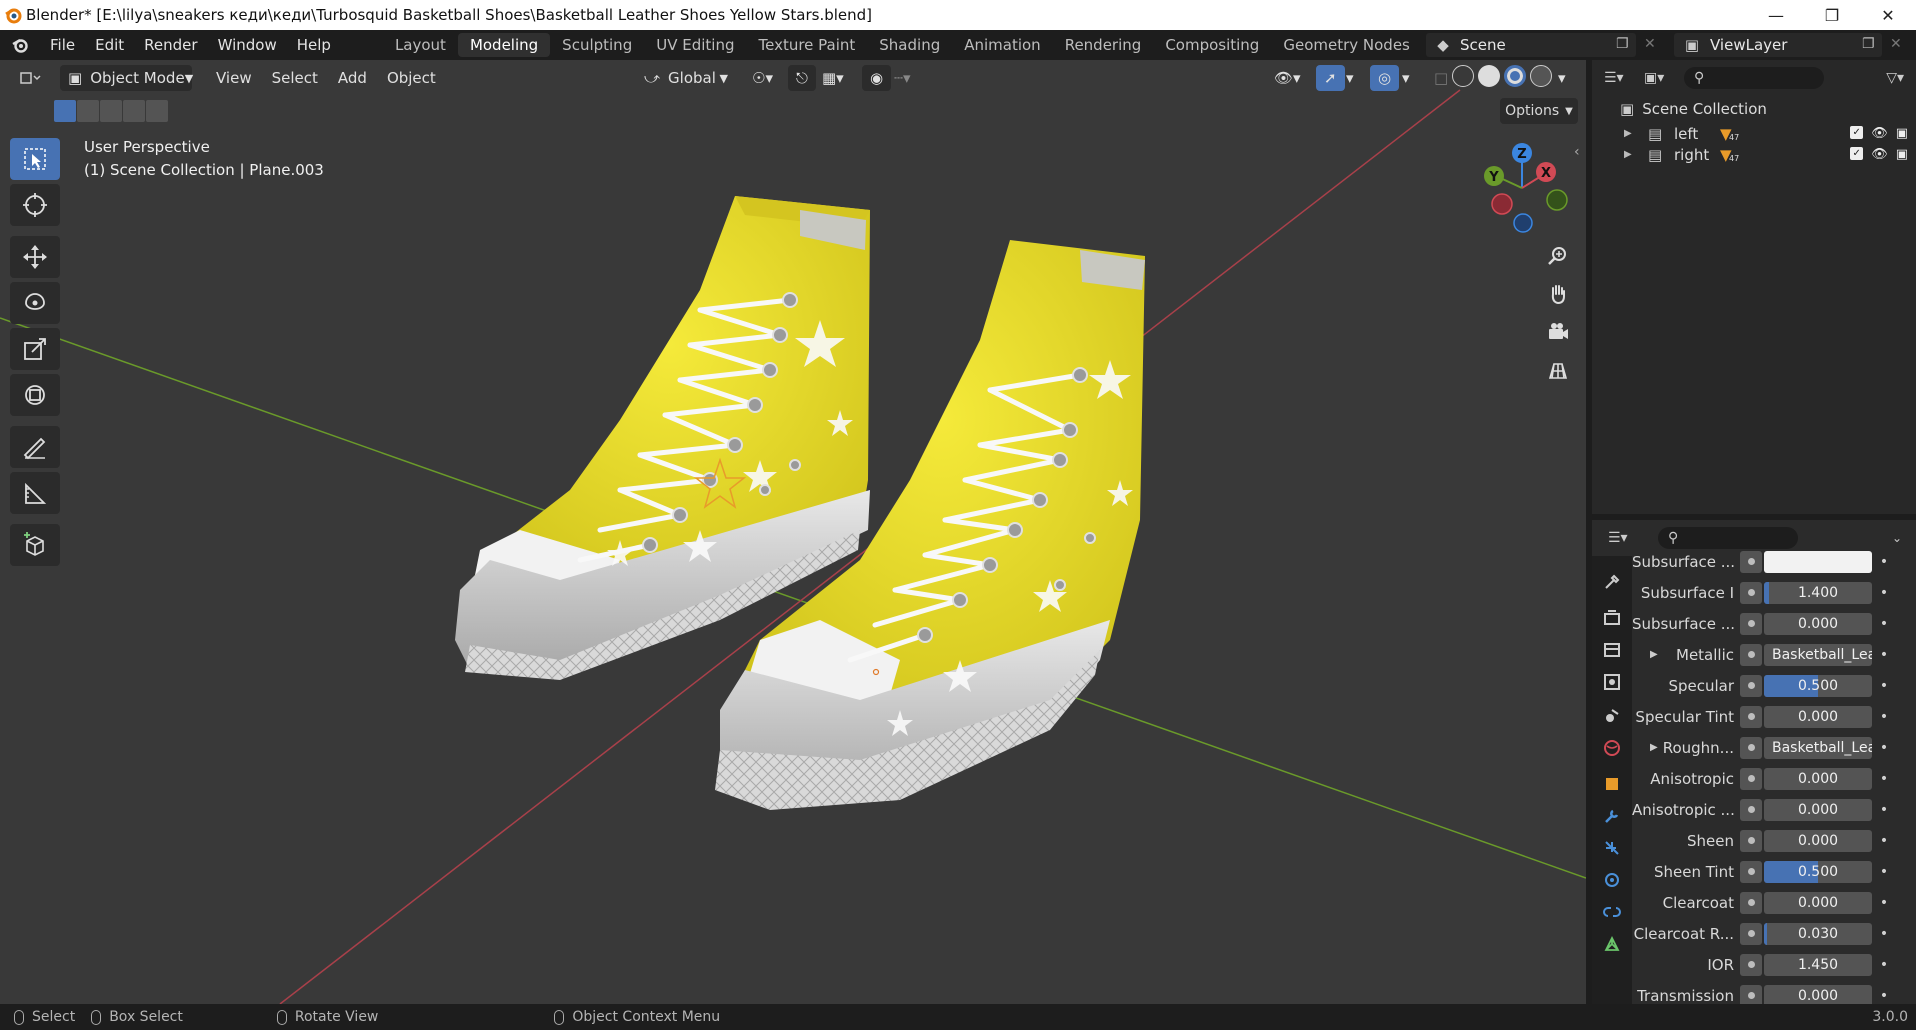 The height and width of the screenshot is (1030, 1916). I want to click on outliner-editor-type-icon: ☰▾, so click(1624, 78).